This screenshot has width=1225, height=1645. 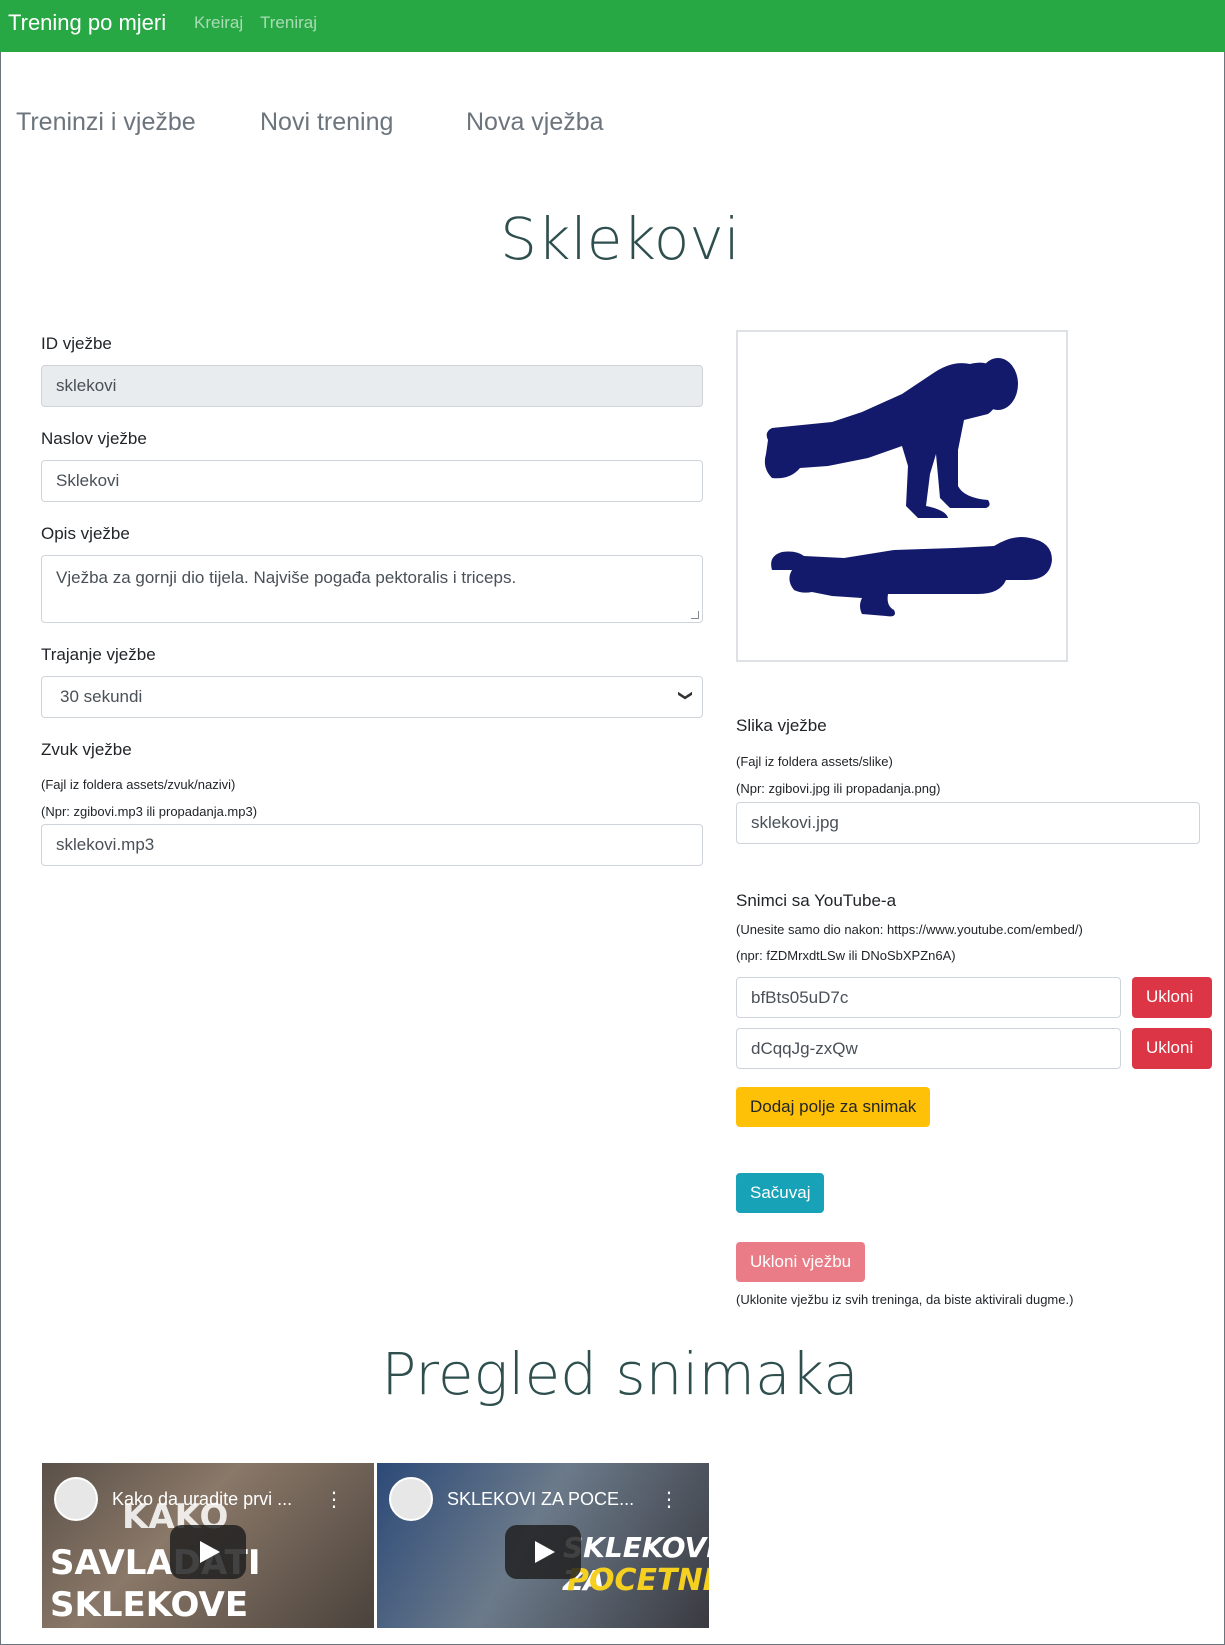 I want to click on exercise-image, so click(x=902, y=496).